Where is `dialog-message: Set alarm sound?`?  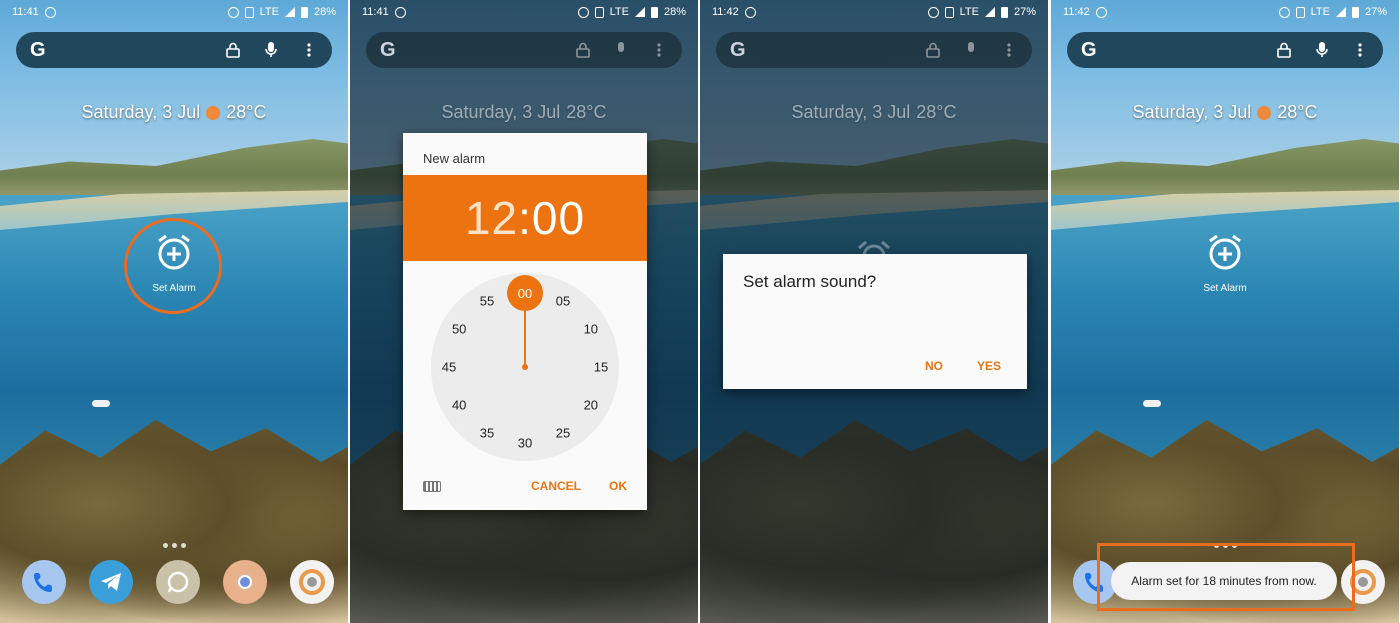 dialog-message: Set alarm sound? is located at coordinates (810, 281).